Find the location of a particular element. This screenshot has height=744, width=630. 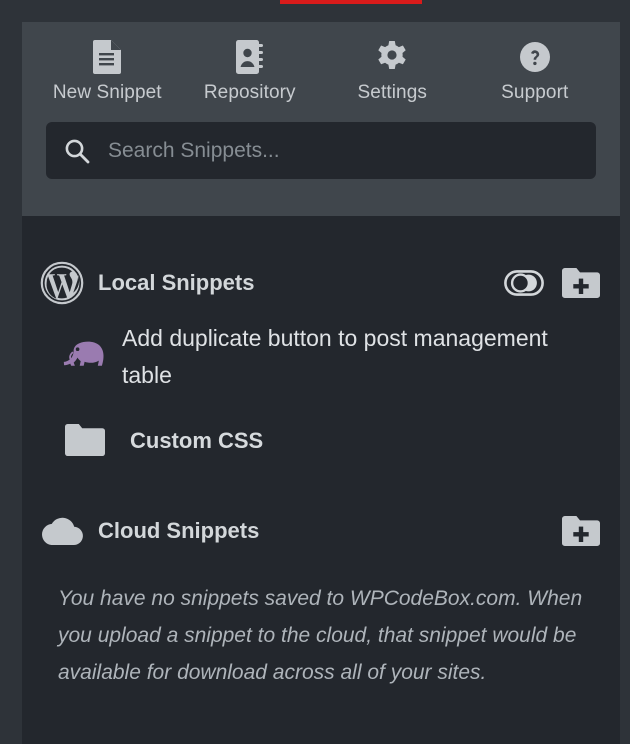

group-header-cloud-snippets: Cloud Snippets is located at coordinates (321, 531).